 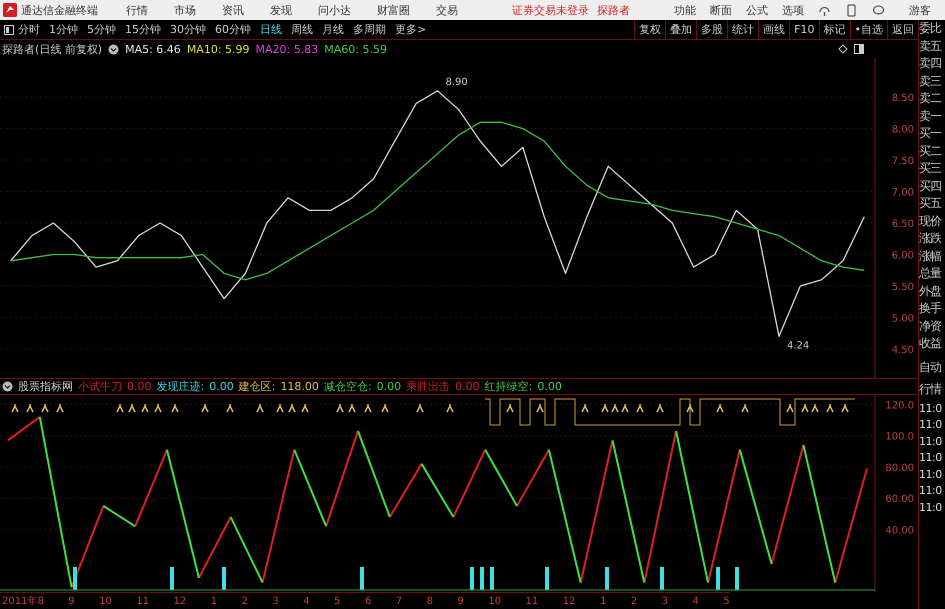 I want to click on indicator-value: 118.00, so click(x=299, y=386).